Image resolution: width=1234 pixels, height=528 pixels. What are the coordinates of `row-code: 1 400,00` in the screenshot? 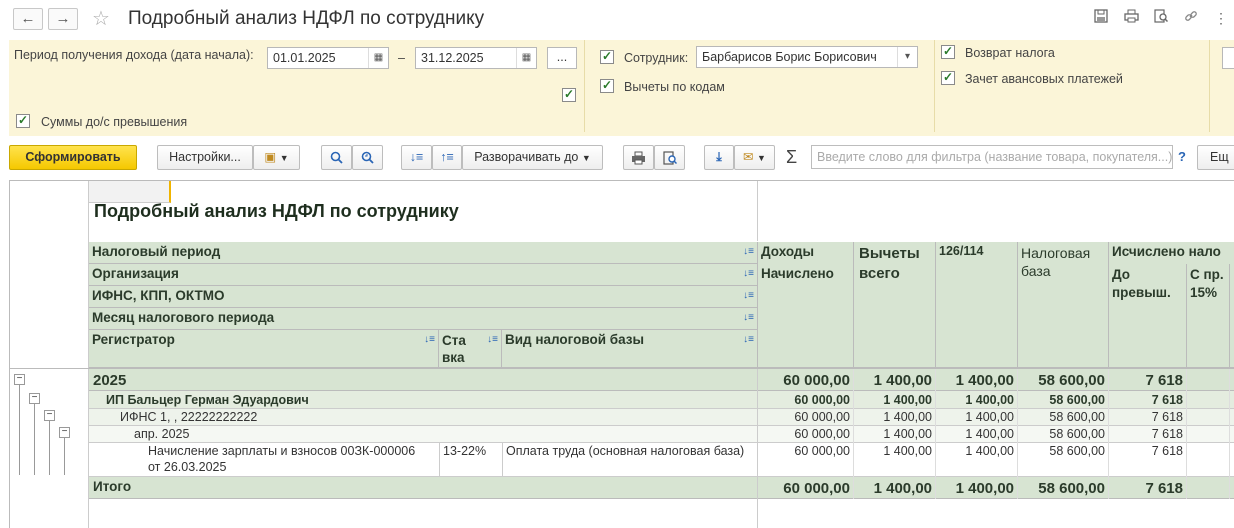 It's located at (989, 434).